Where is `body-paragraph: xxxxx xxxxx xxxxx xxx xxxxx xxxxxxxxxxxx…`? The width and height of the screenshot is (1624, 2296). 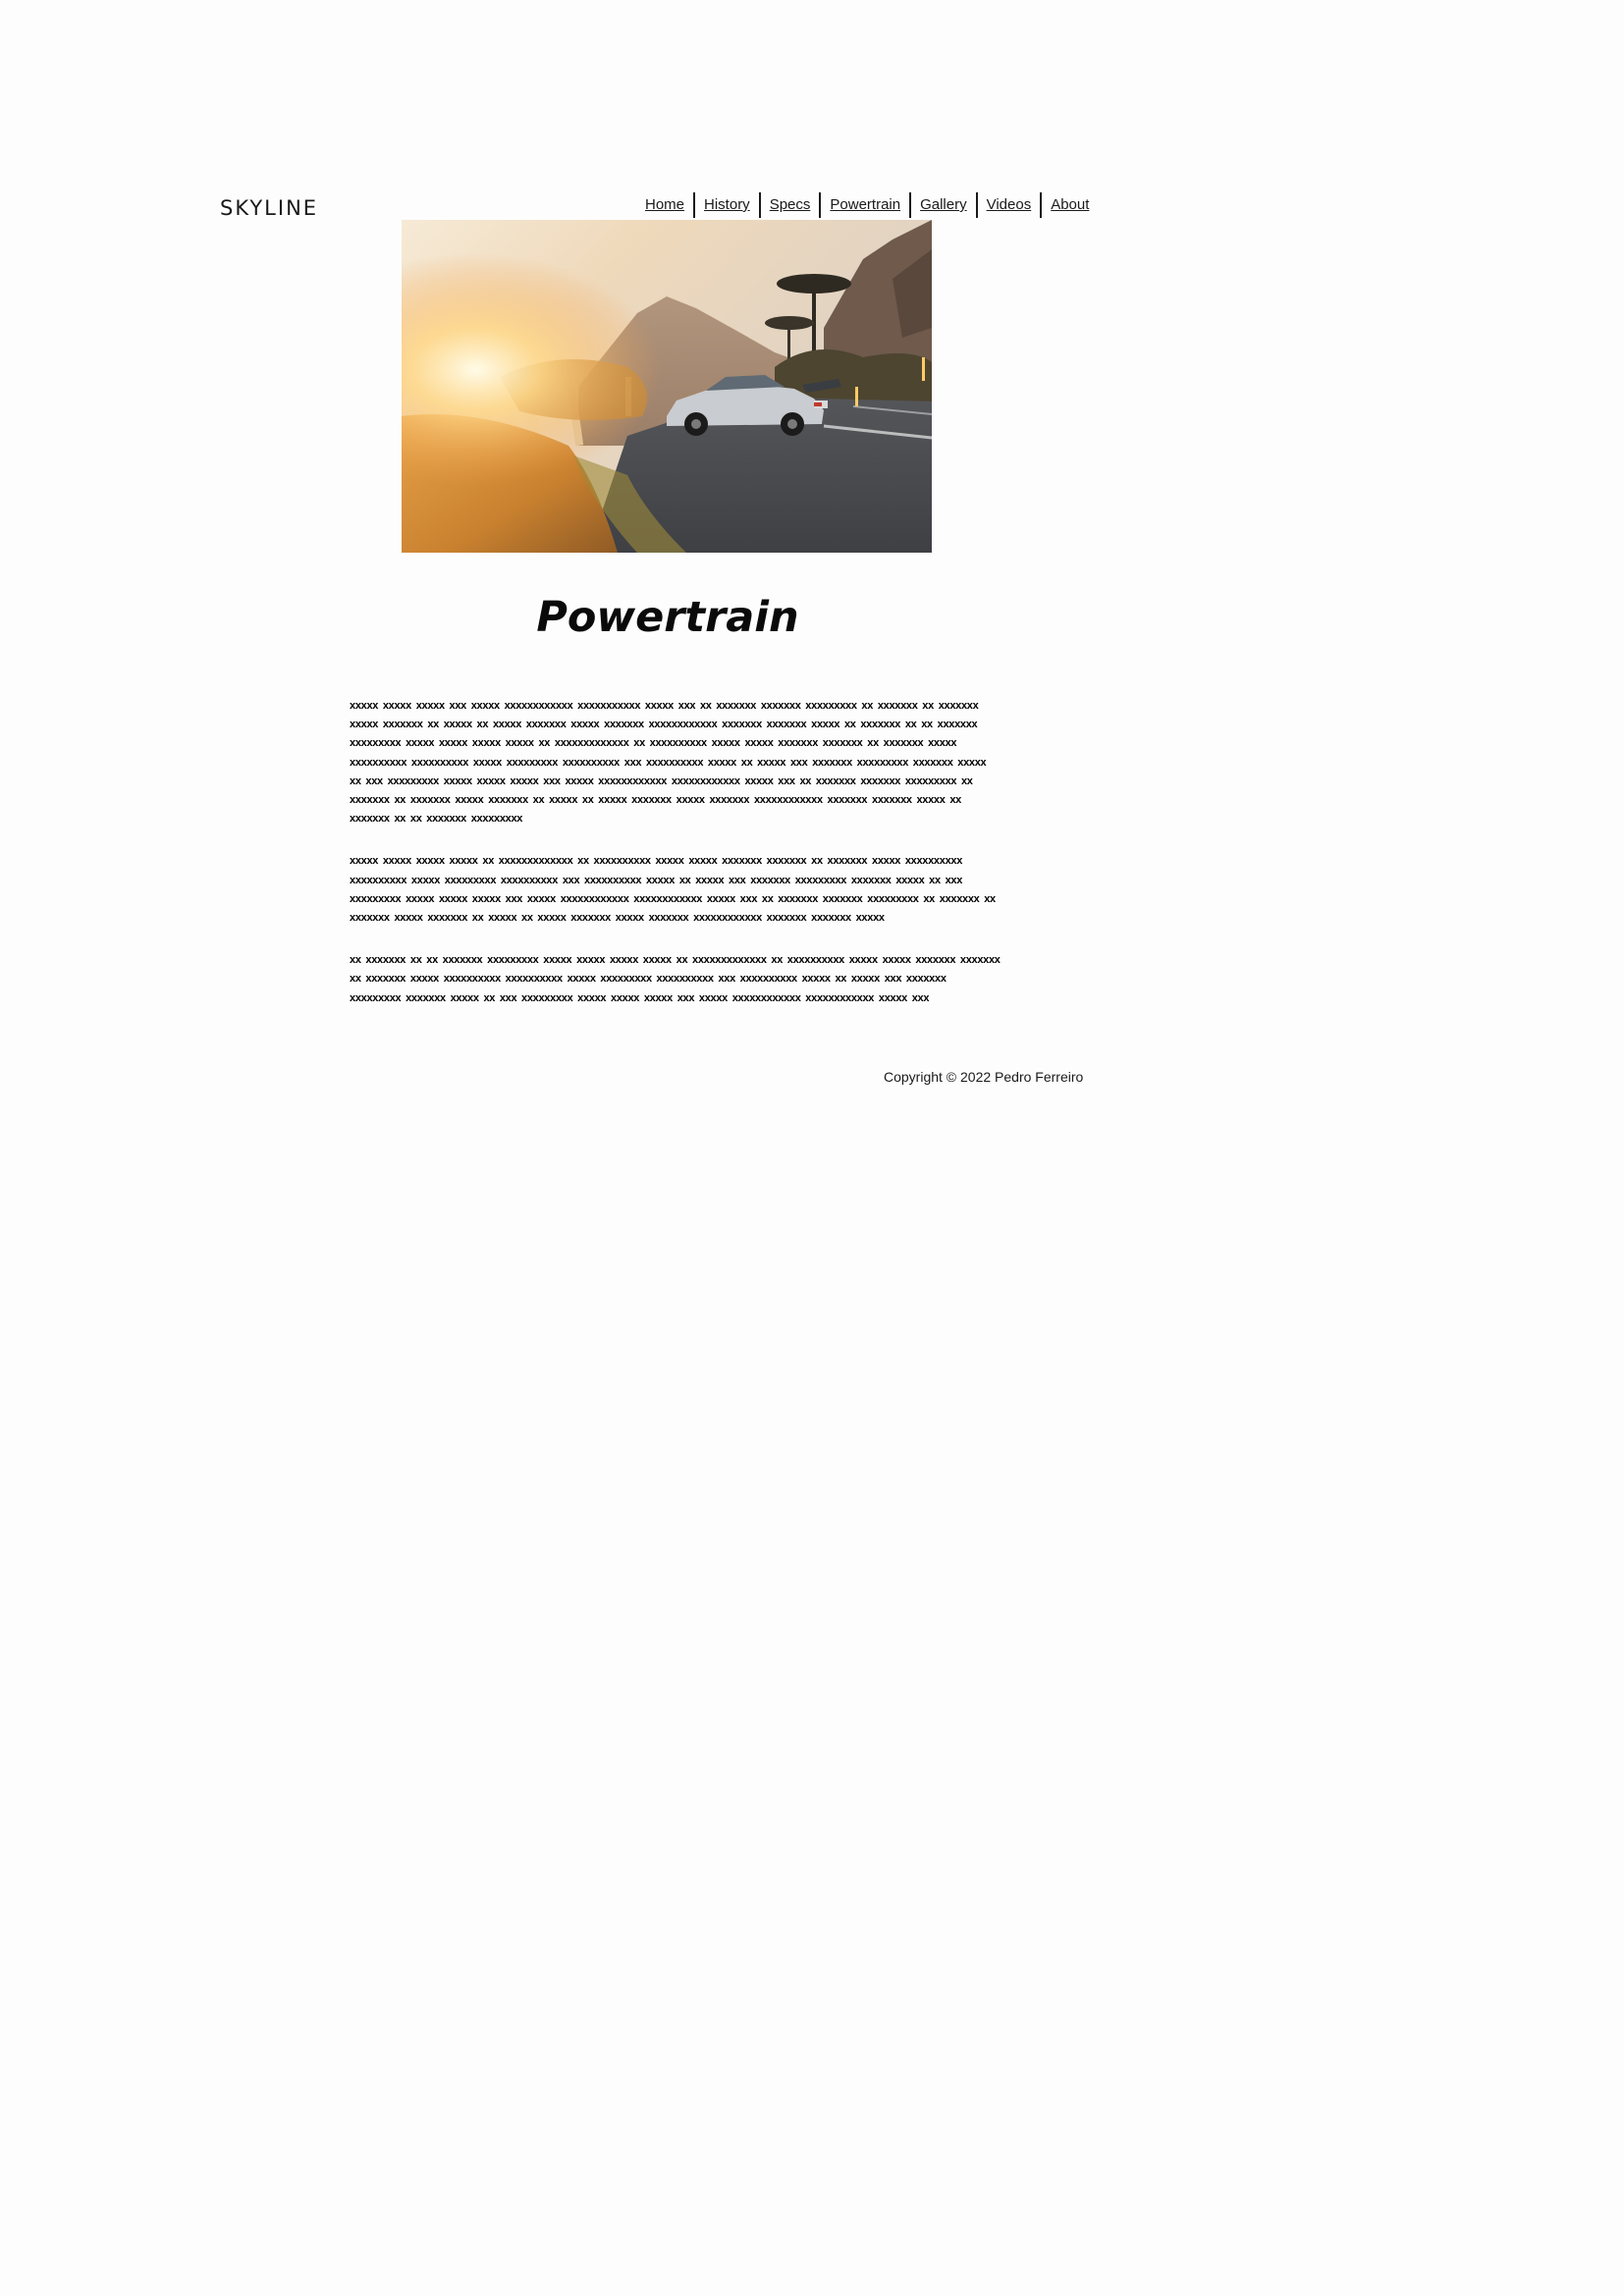
body-paragraph: xxxxx xxxxx xxxxx xxx xxxxx xxxxxxxxxxxx… is located at coordinates (668, 763).